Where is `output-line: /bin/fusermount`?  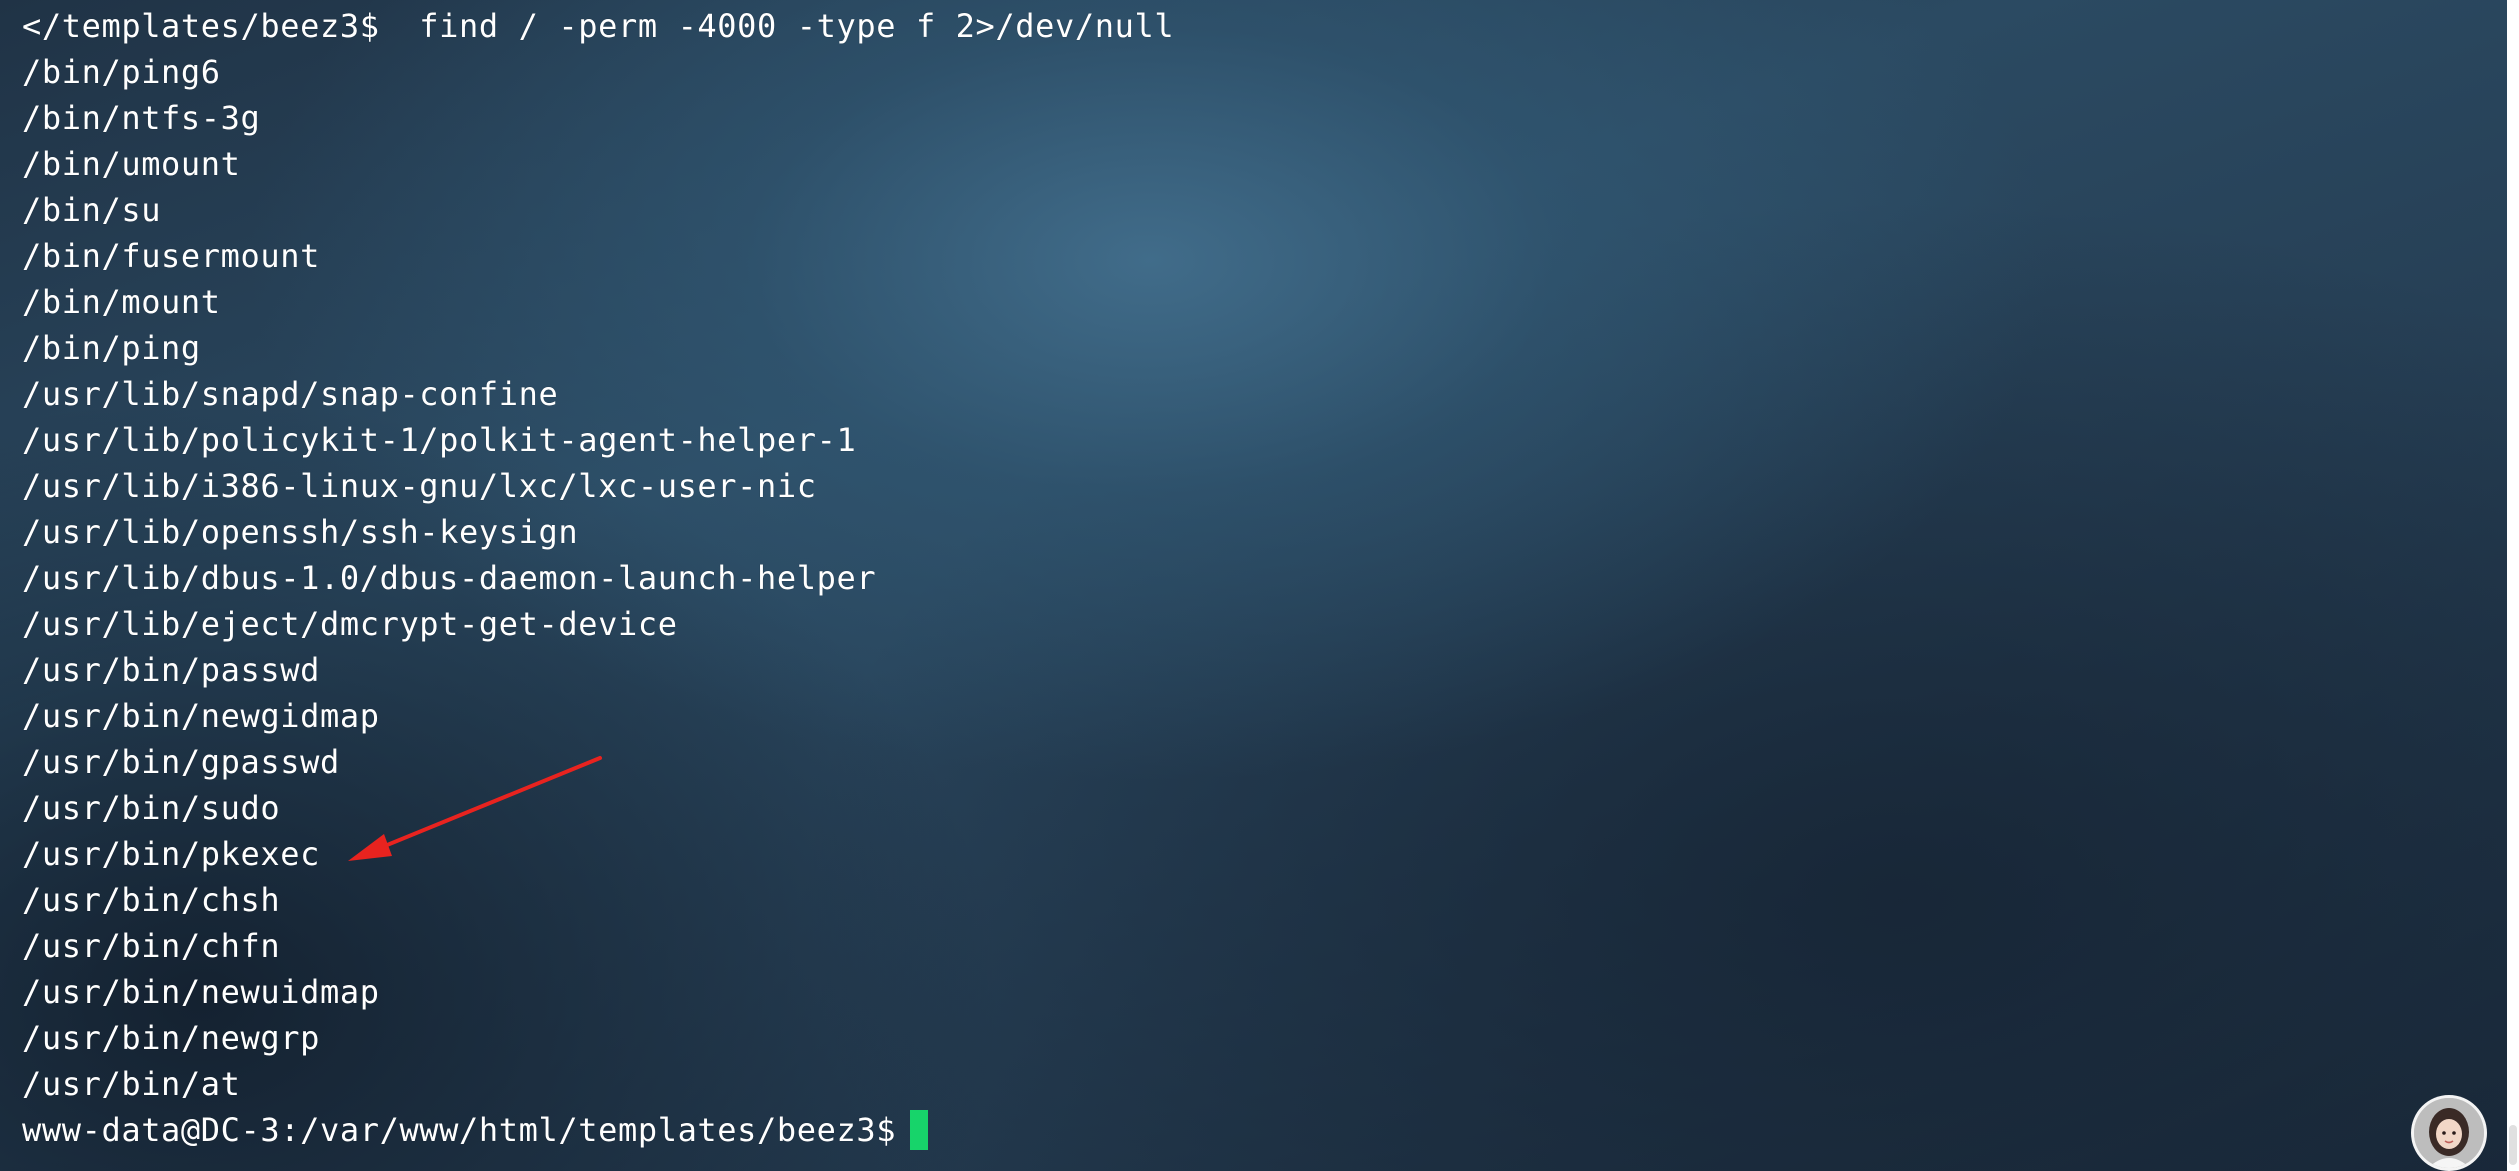 output-line: /bin/fusermount is located at coordinates (171, 256).